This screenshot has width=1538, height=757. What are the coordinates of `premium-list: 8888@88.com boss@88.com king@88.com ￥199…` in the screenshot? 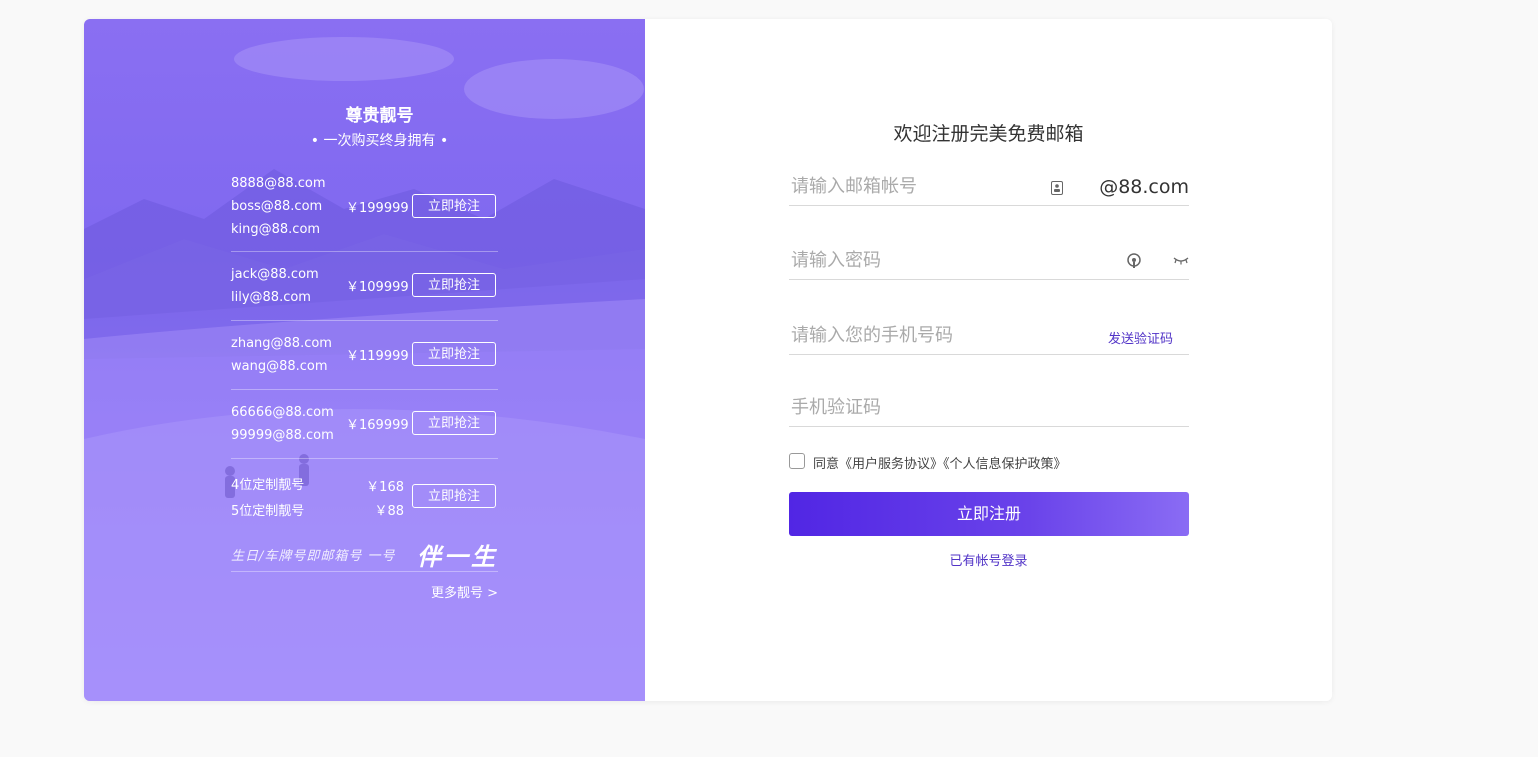 It's located at (364, 386).